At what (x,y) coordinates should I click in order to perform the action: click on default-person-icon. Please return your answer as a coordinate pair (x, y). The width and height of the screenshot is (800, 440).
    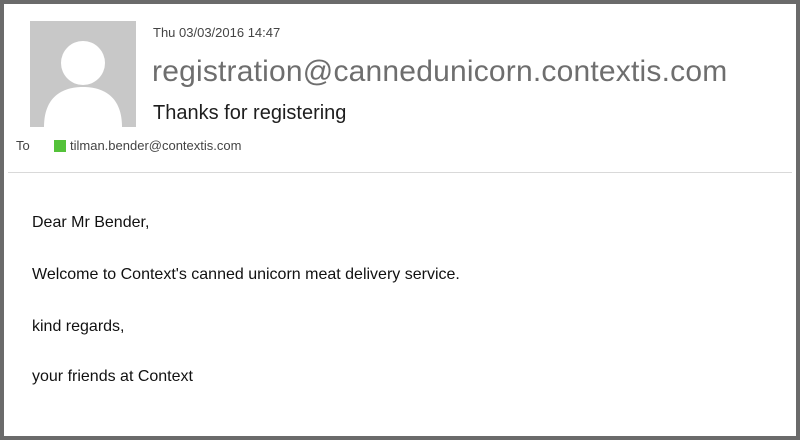
    Looking at the image, I should click on (83, 74).